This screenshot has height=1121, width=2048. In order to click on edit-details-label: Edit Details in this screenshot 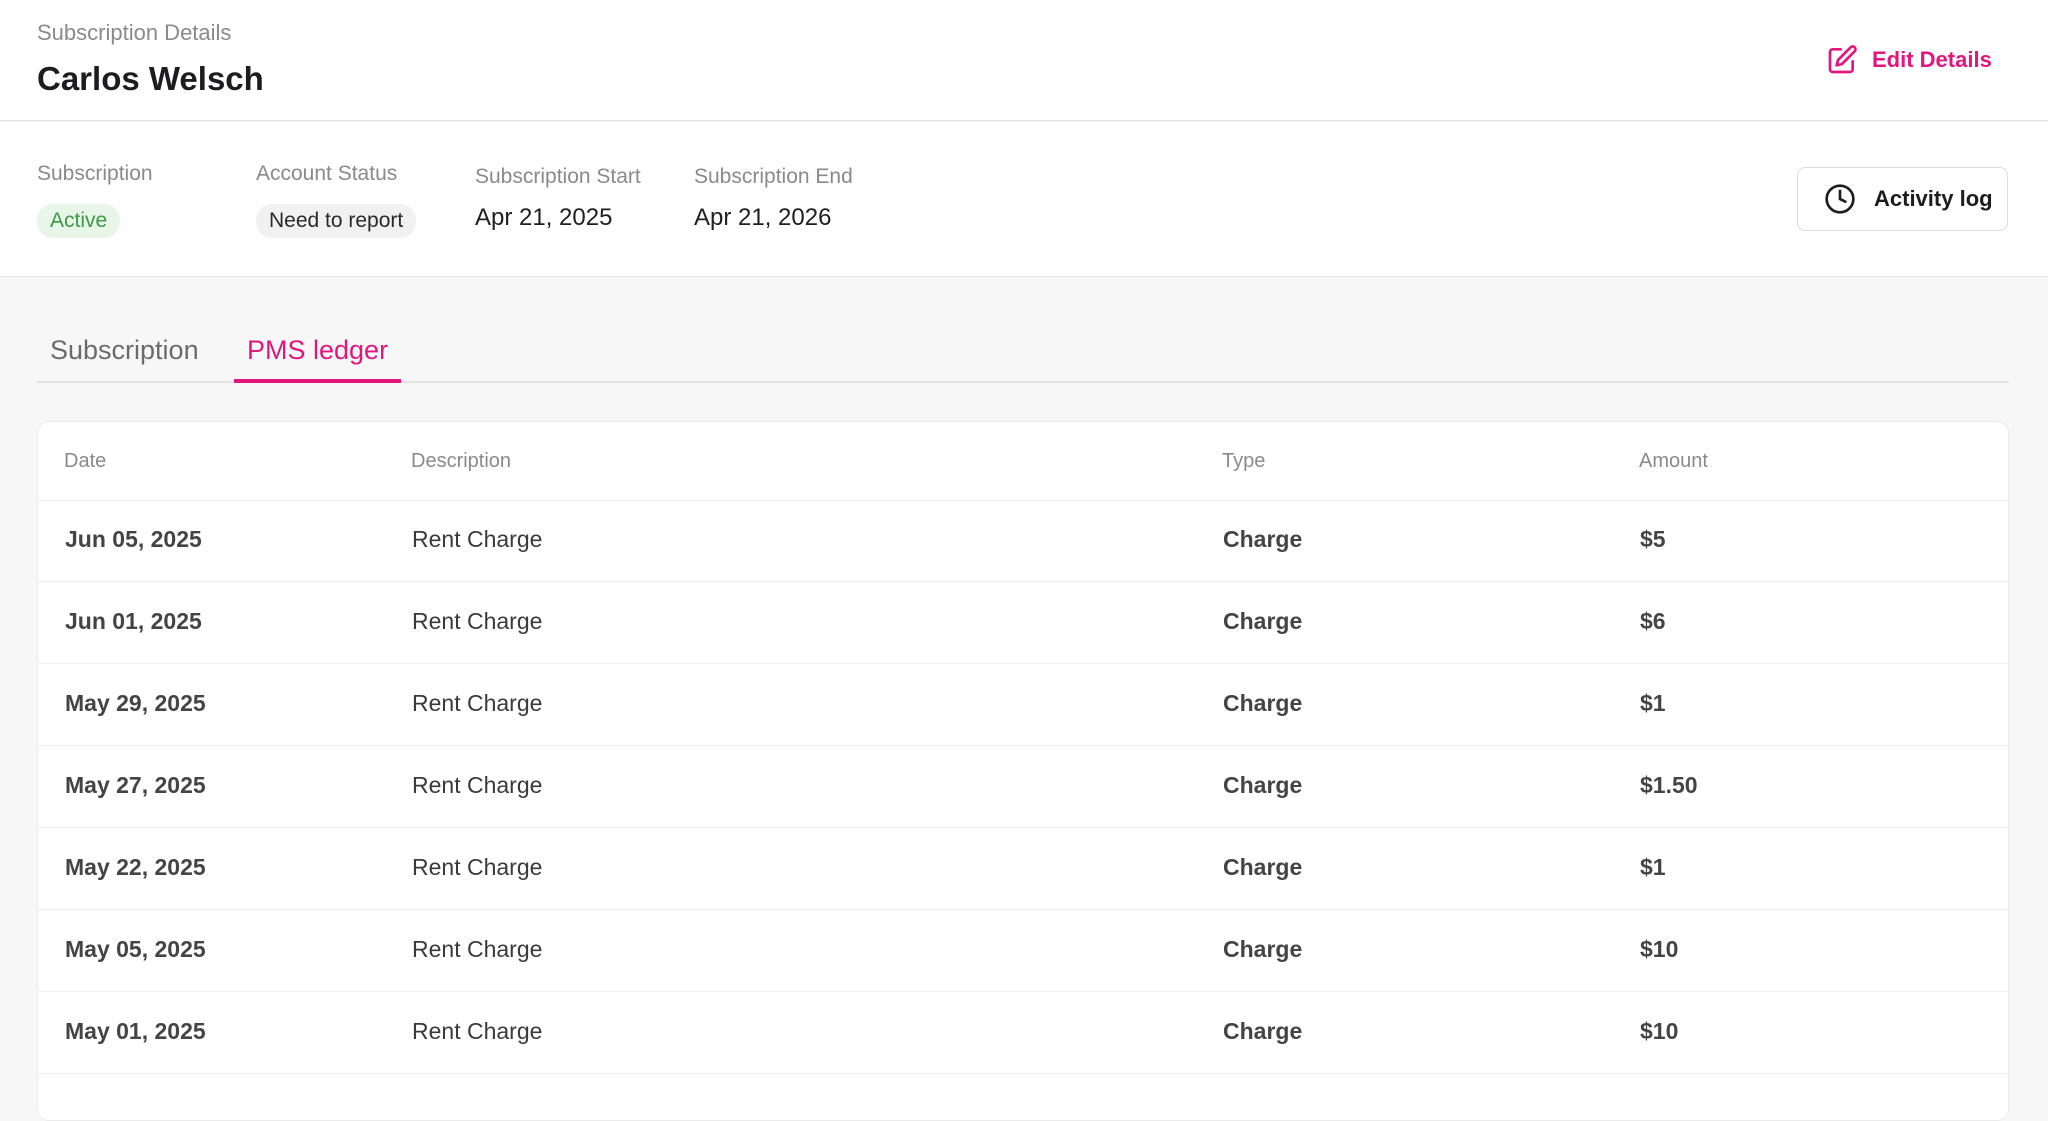, I will do `click(1932, 59)`.